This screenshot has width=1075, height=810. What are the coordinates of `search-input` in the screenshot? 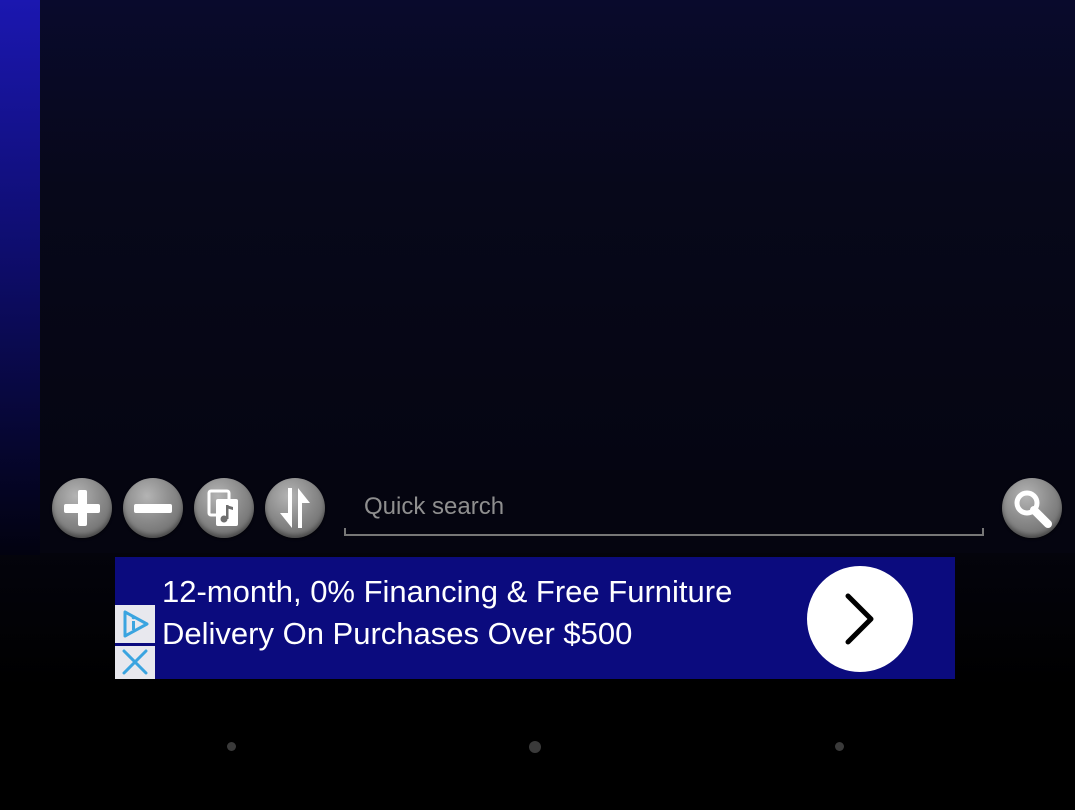 It's located at (664, 507).